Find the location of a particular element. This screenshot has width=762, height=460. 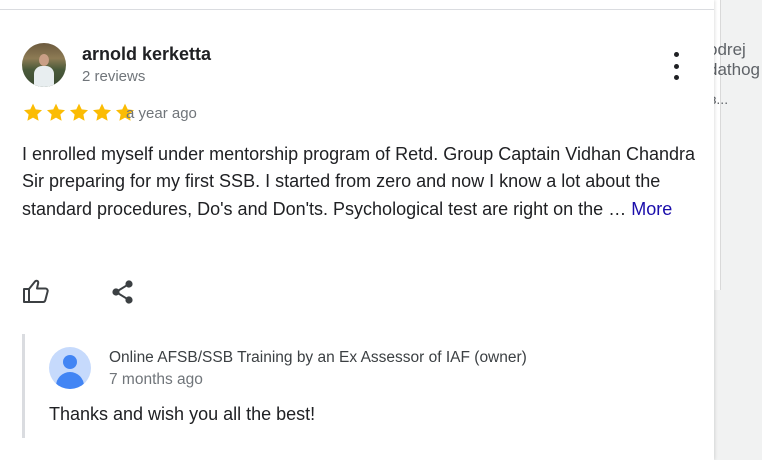

avatar-person-head is located at coordinates (44, 60).